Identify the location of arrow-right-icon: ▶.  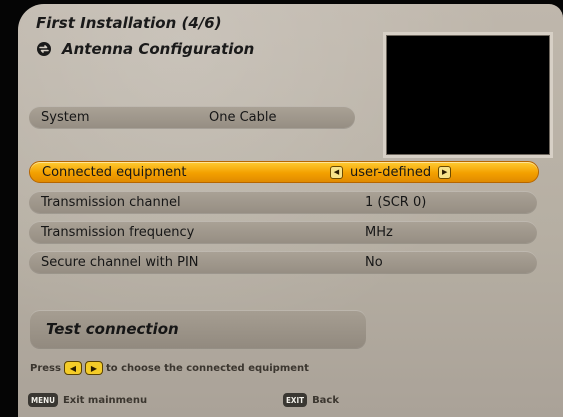
(445, 172).